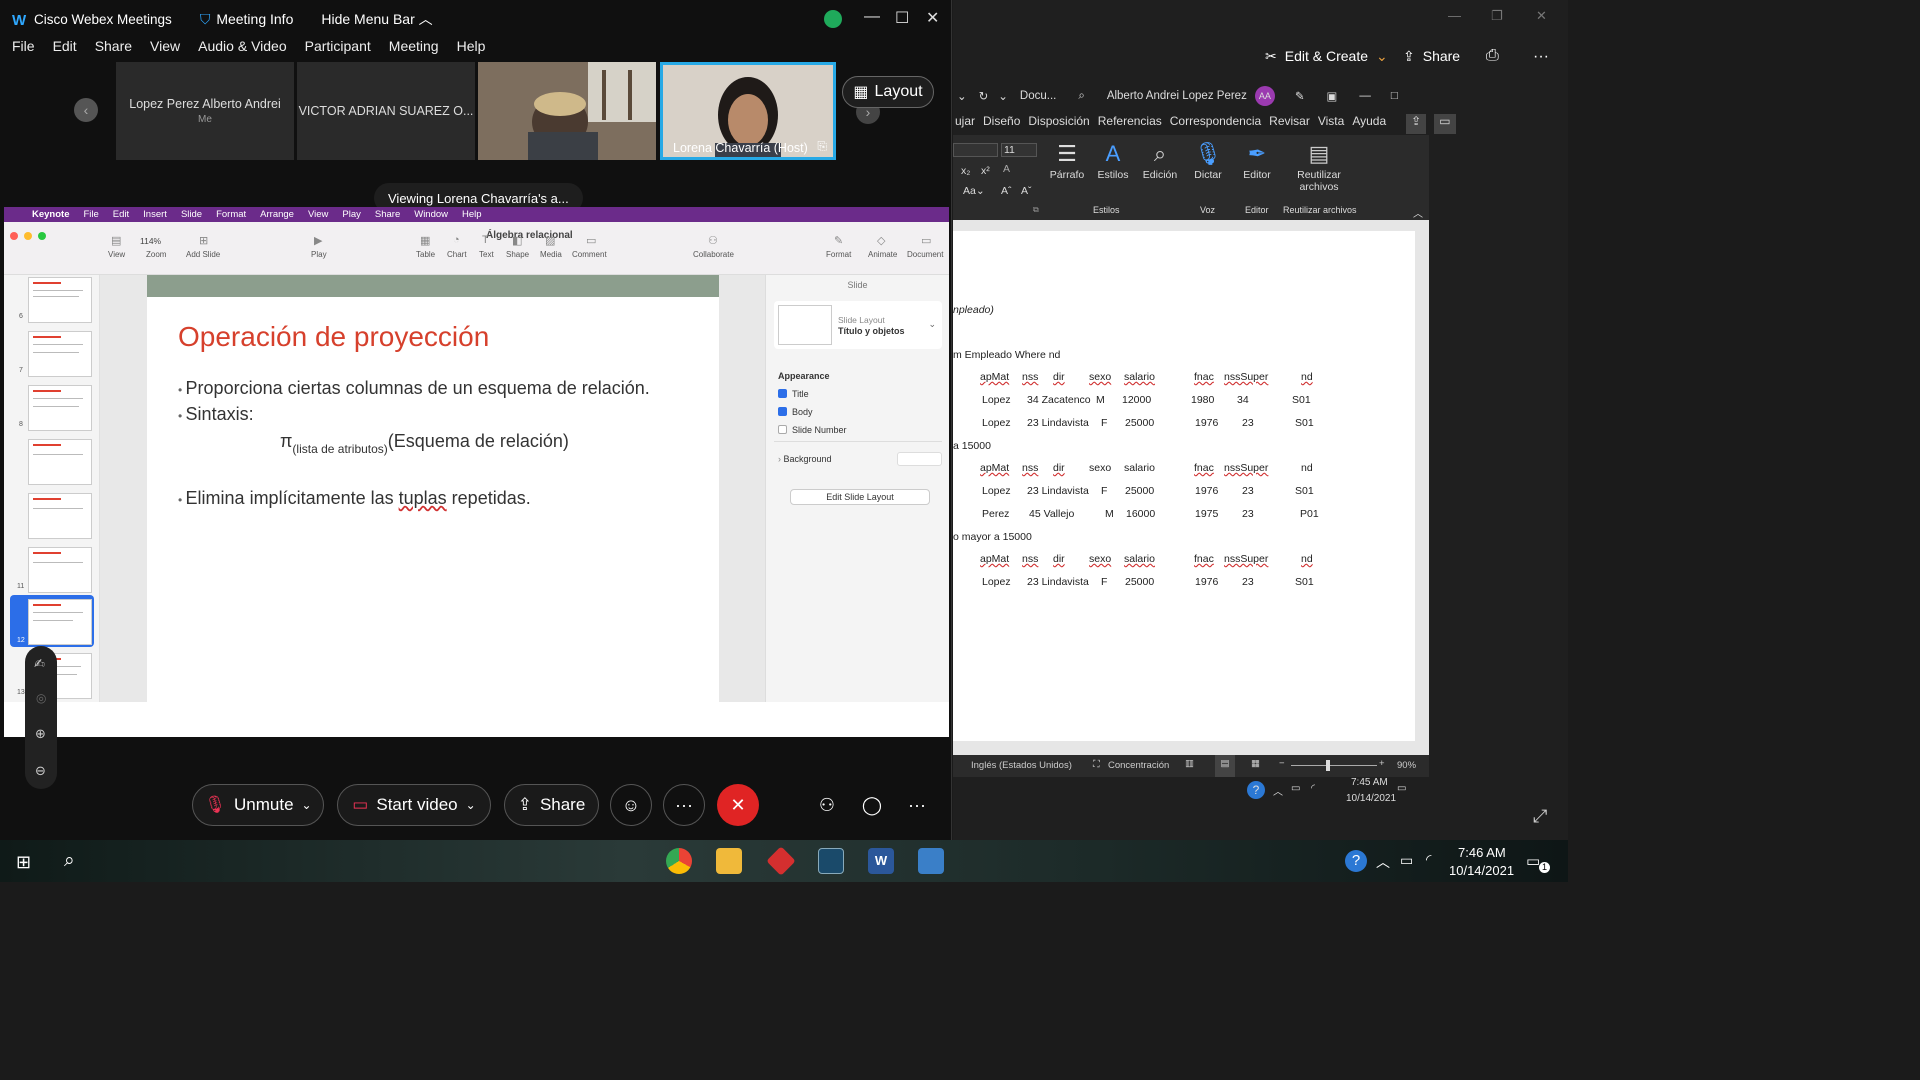  Describe the element at coordinates (23, 49) in the screenshot. I see `menu-file: File` at that location.